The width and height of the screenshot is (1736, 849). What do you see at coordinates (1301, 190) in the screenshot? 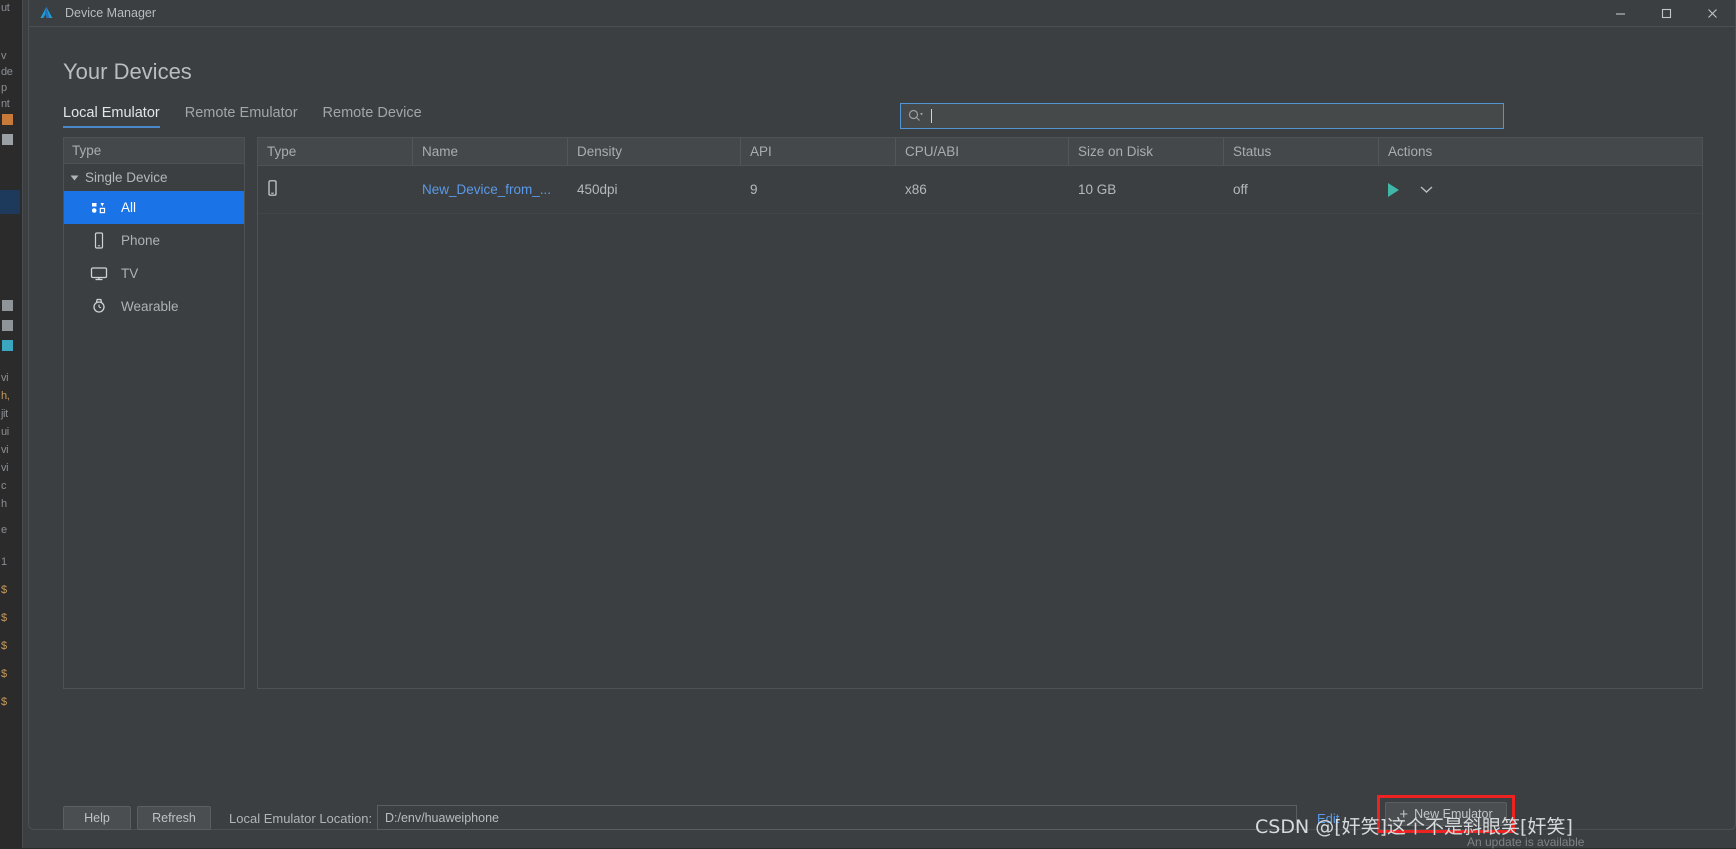
I see `cell-status: off` at bounding box center [1301, 190].